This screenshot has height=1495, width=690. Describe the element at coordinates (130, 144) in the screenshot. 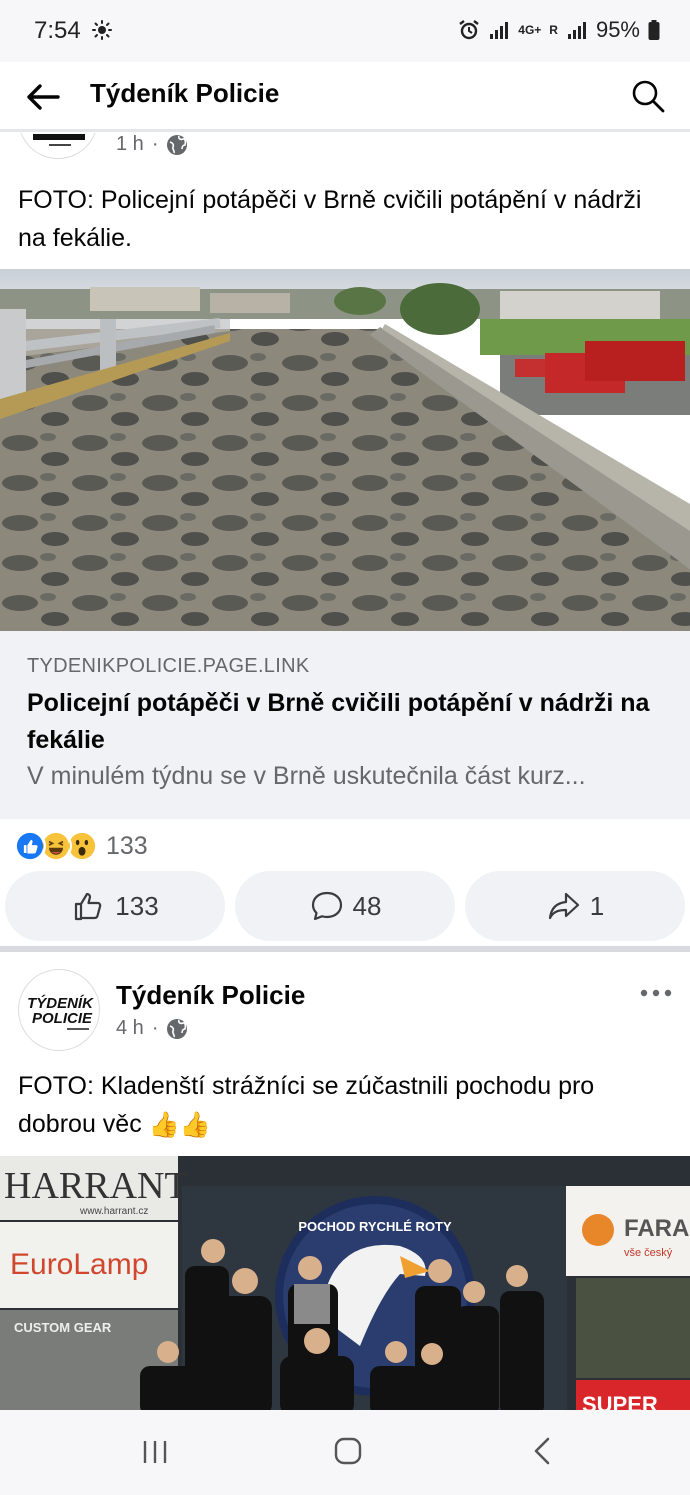

I see `post-time: 1 h` at that location.